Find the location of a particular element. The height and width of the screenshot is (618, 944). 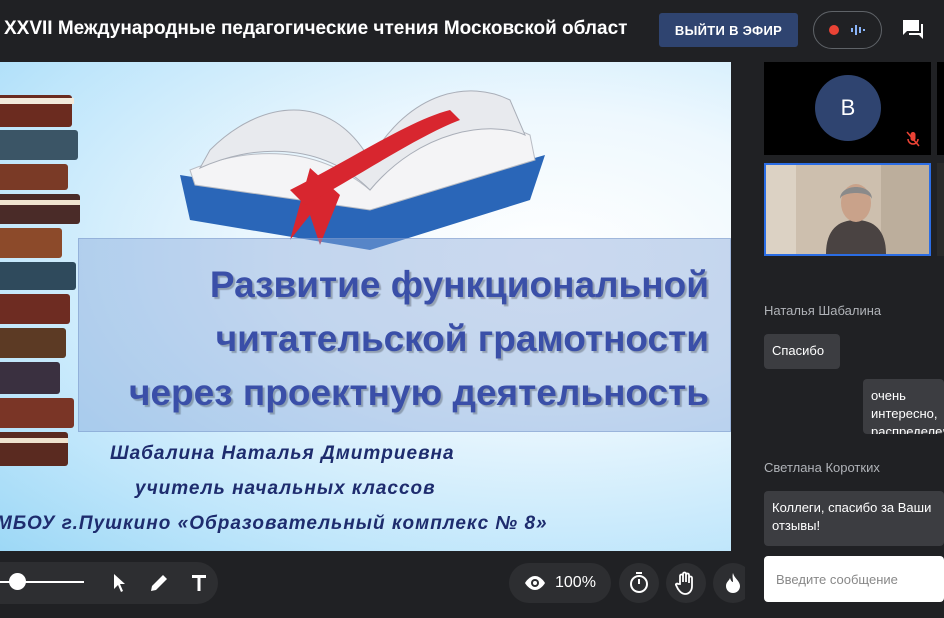

pointer-tool-button is located at coordinates (120, 583).